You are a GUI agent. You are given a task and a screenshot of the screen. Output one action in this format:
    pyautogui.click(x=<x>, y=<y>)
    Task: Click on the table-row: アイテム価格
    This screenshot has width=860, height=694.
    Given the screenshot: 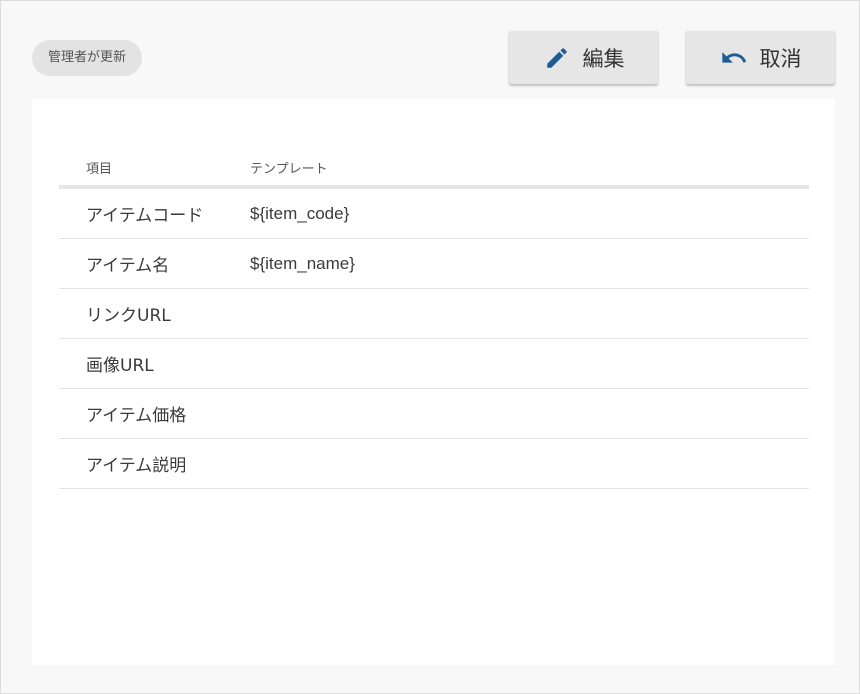 What is the action you would take?
    pyautogui.click(x=434, y=413)
    